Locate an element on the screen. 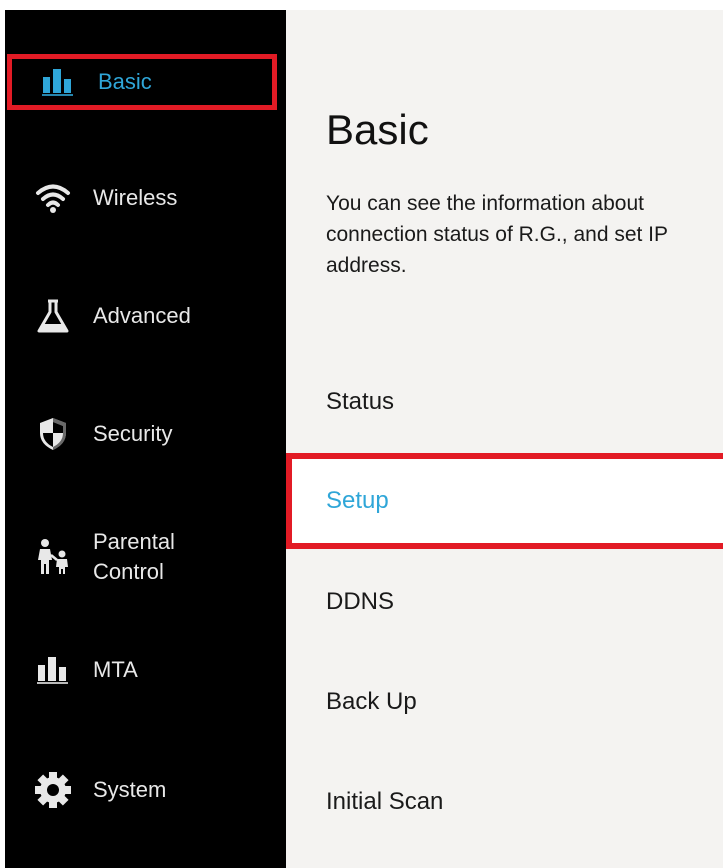 This screenshot has width=723, height=868. family-icon is located at coordinates (53, 557).